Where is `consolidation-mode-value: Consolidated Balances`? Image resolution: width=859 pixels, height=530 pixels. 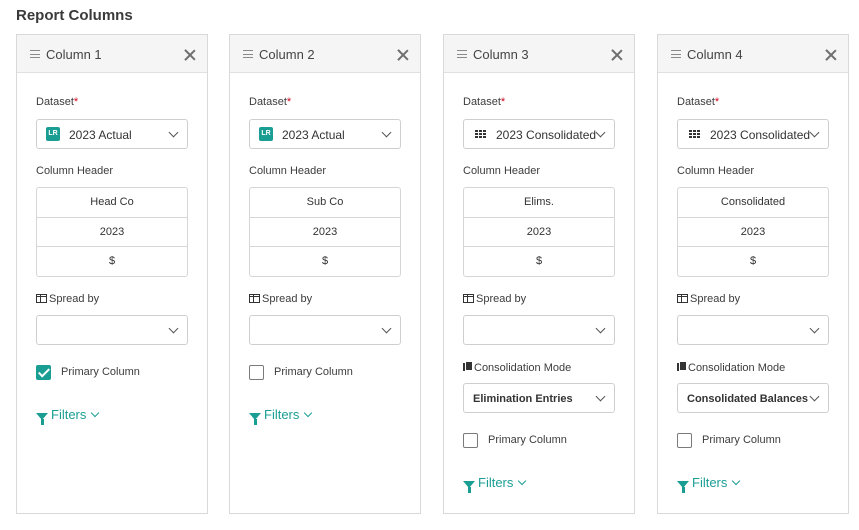 consolidation-mode-value: Consolidated Balances is located at coordinates (748, 399).